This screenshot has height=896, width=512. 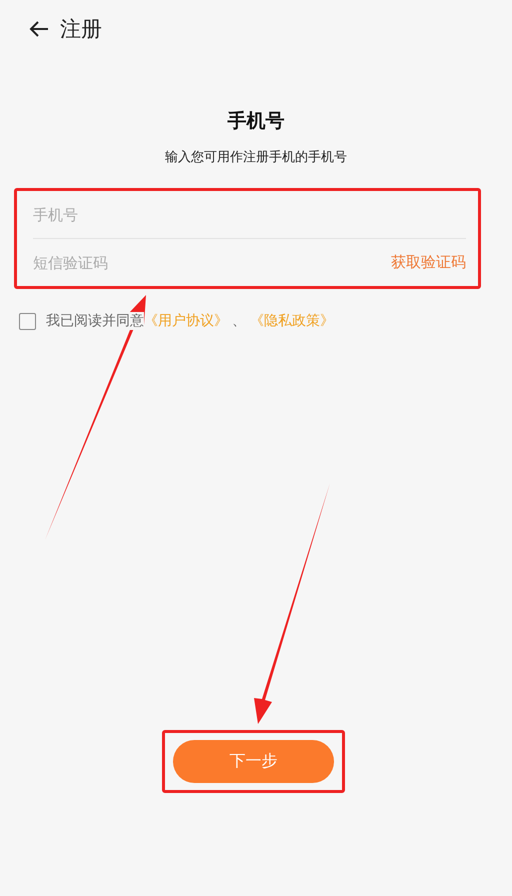 I want to click on agreement-text: 我已阅读并同意, so click(x=95, y=321).